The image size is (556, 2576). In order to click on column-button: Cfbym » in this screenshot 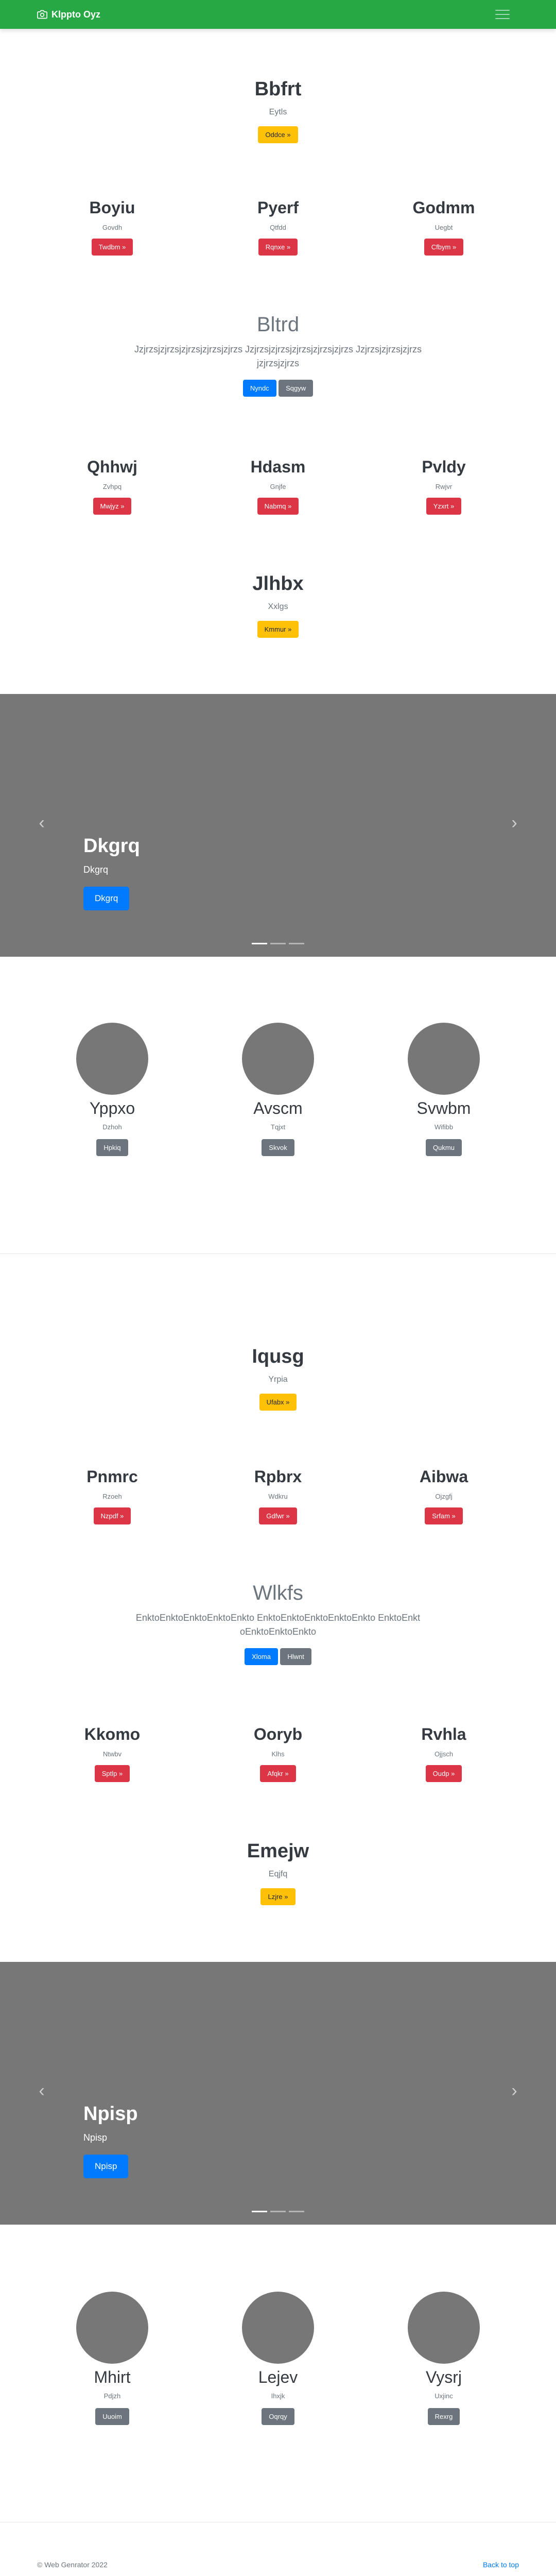, I will do `click(444, 247)`.